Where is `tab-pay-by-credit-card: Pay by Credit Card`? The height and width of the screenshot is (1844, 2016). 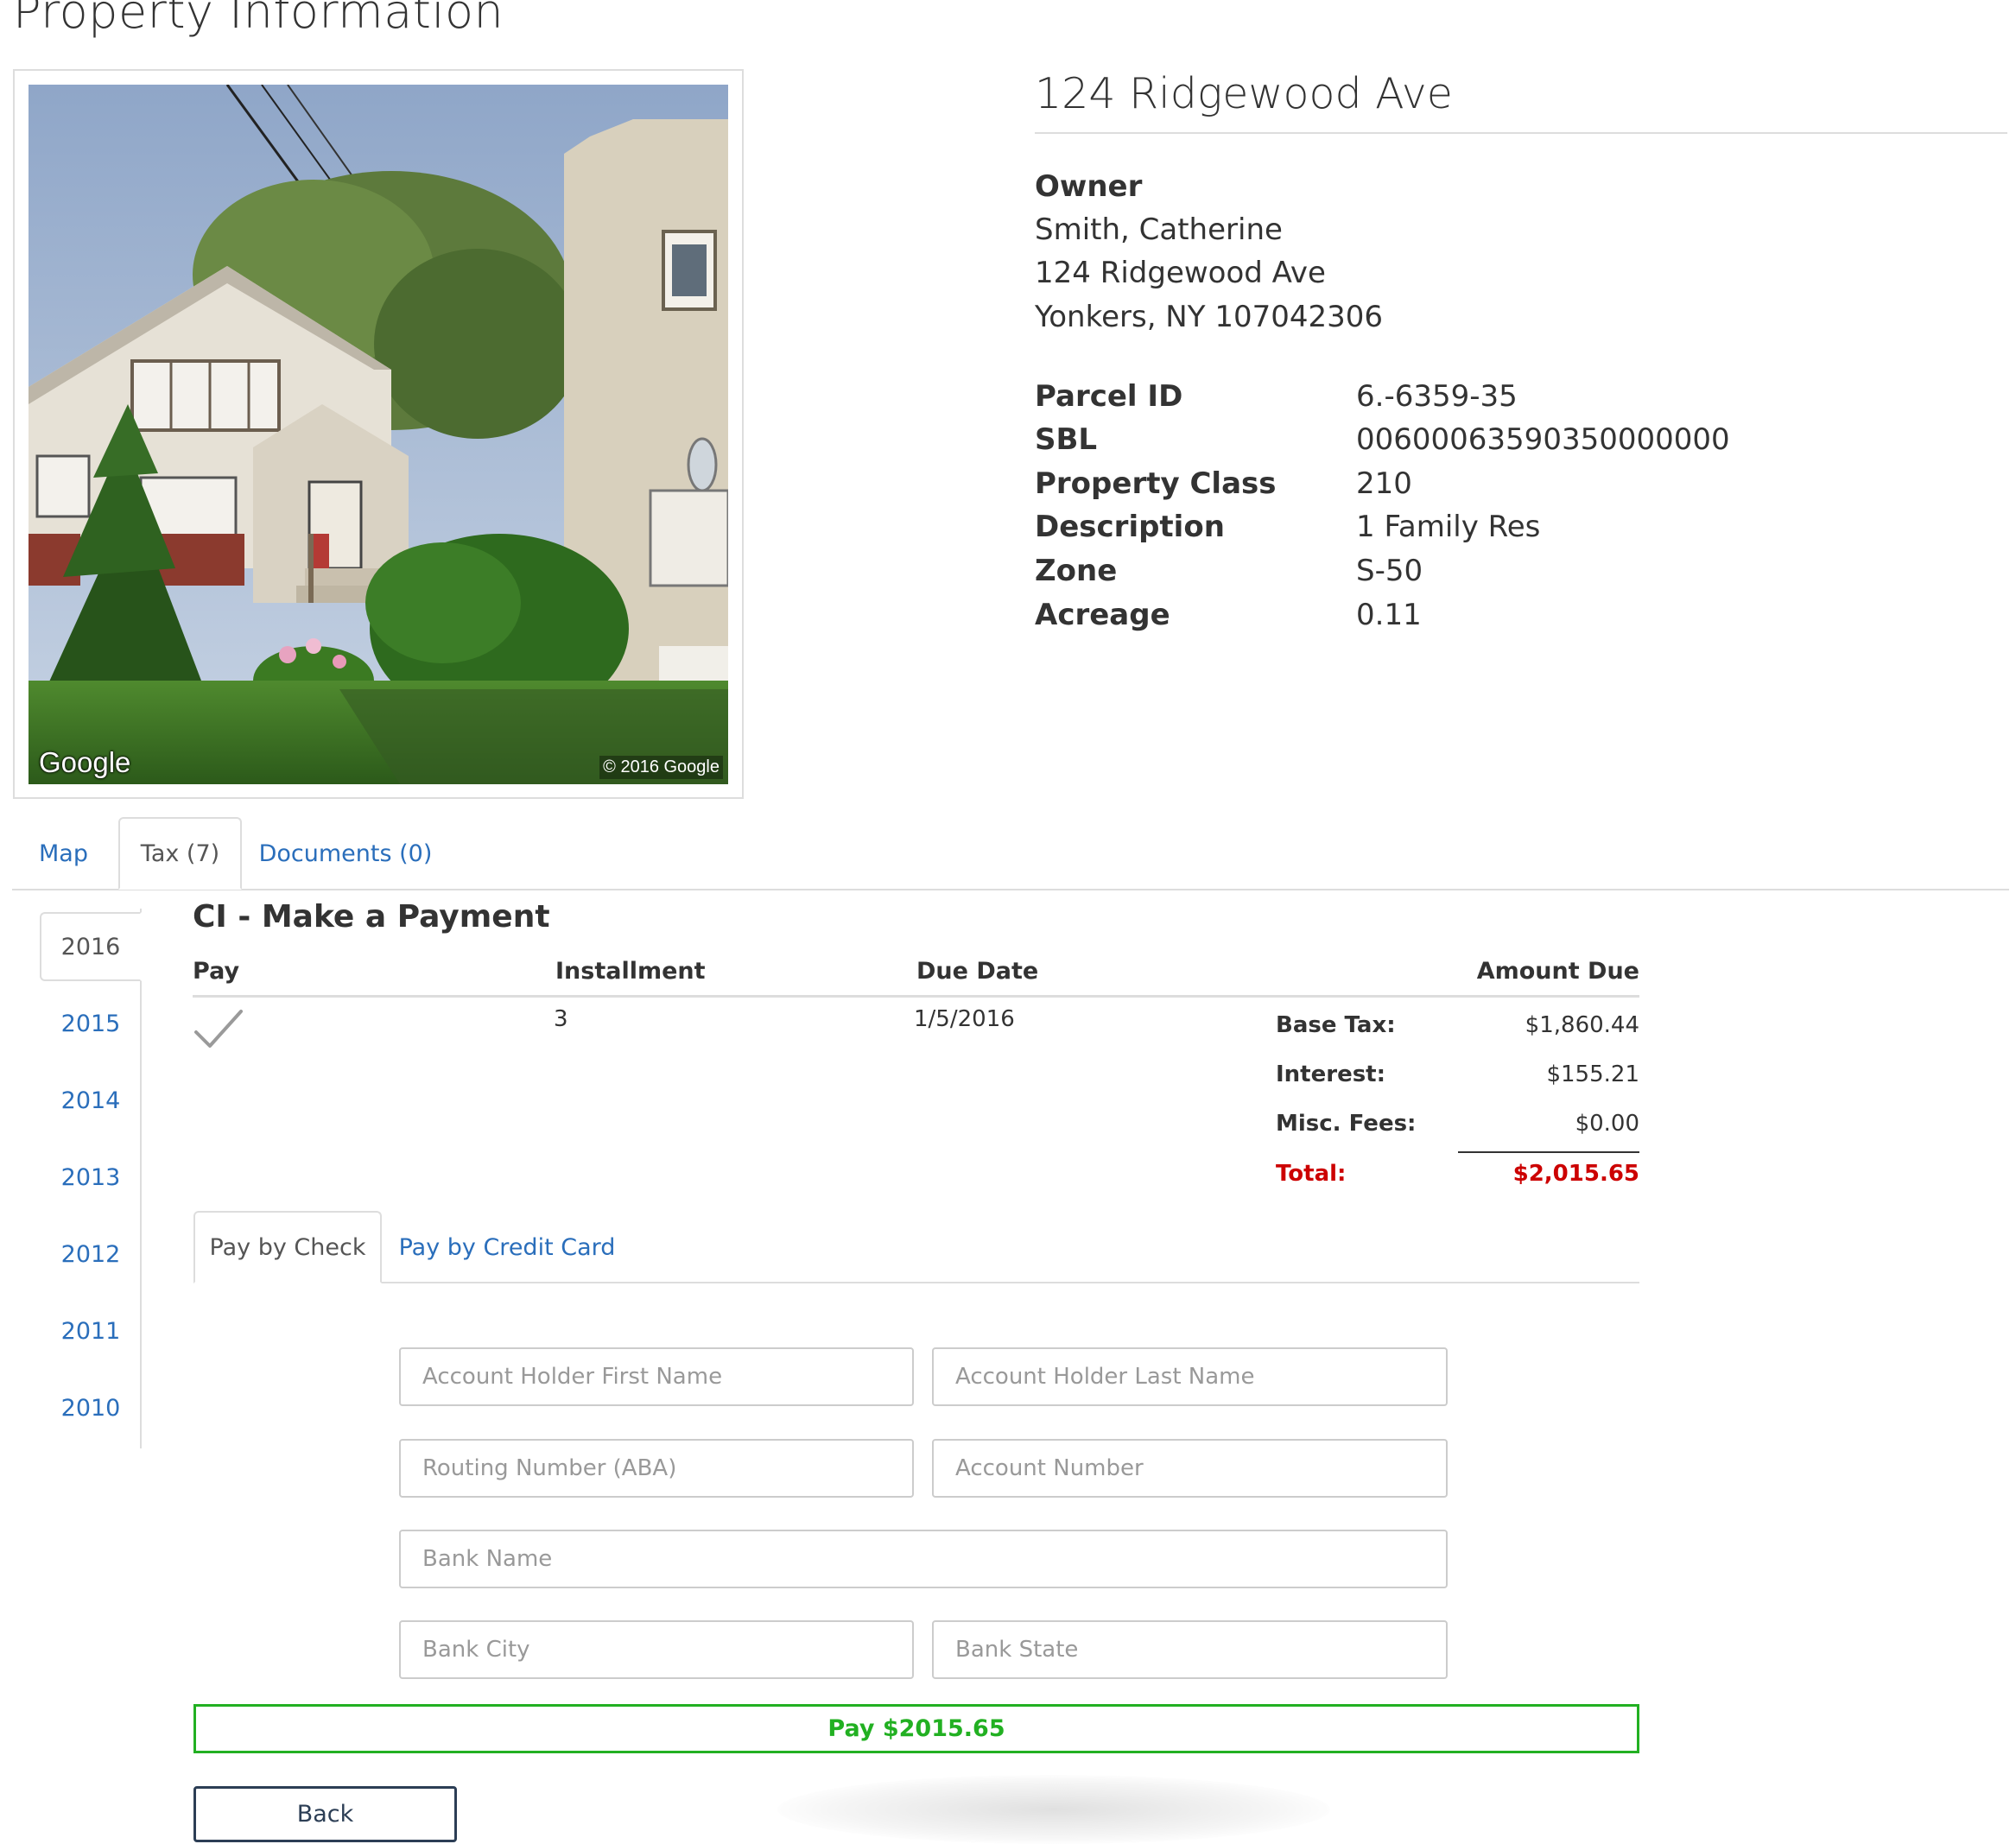
tab-pay-by-credit-card: Pay by Credit Card is located at coordinates (507, 1247).